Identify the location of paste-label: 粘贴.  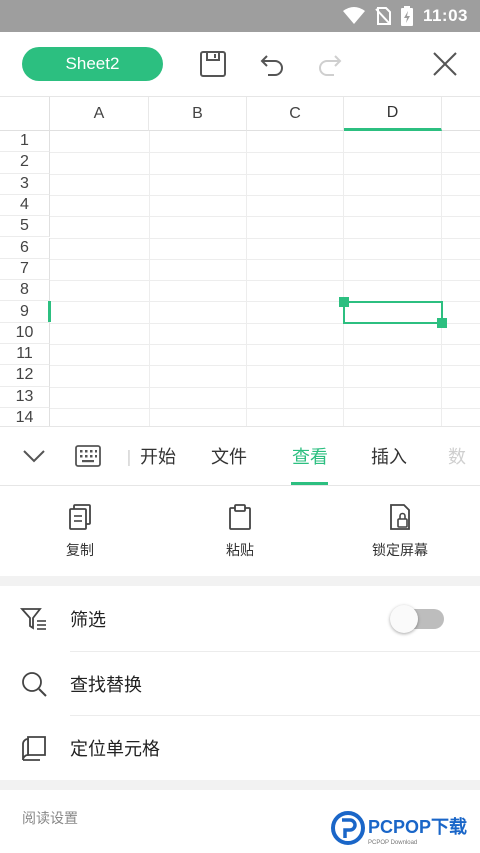
(240, 551).